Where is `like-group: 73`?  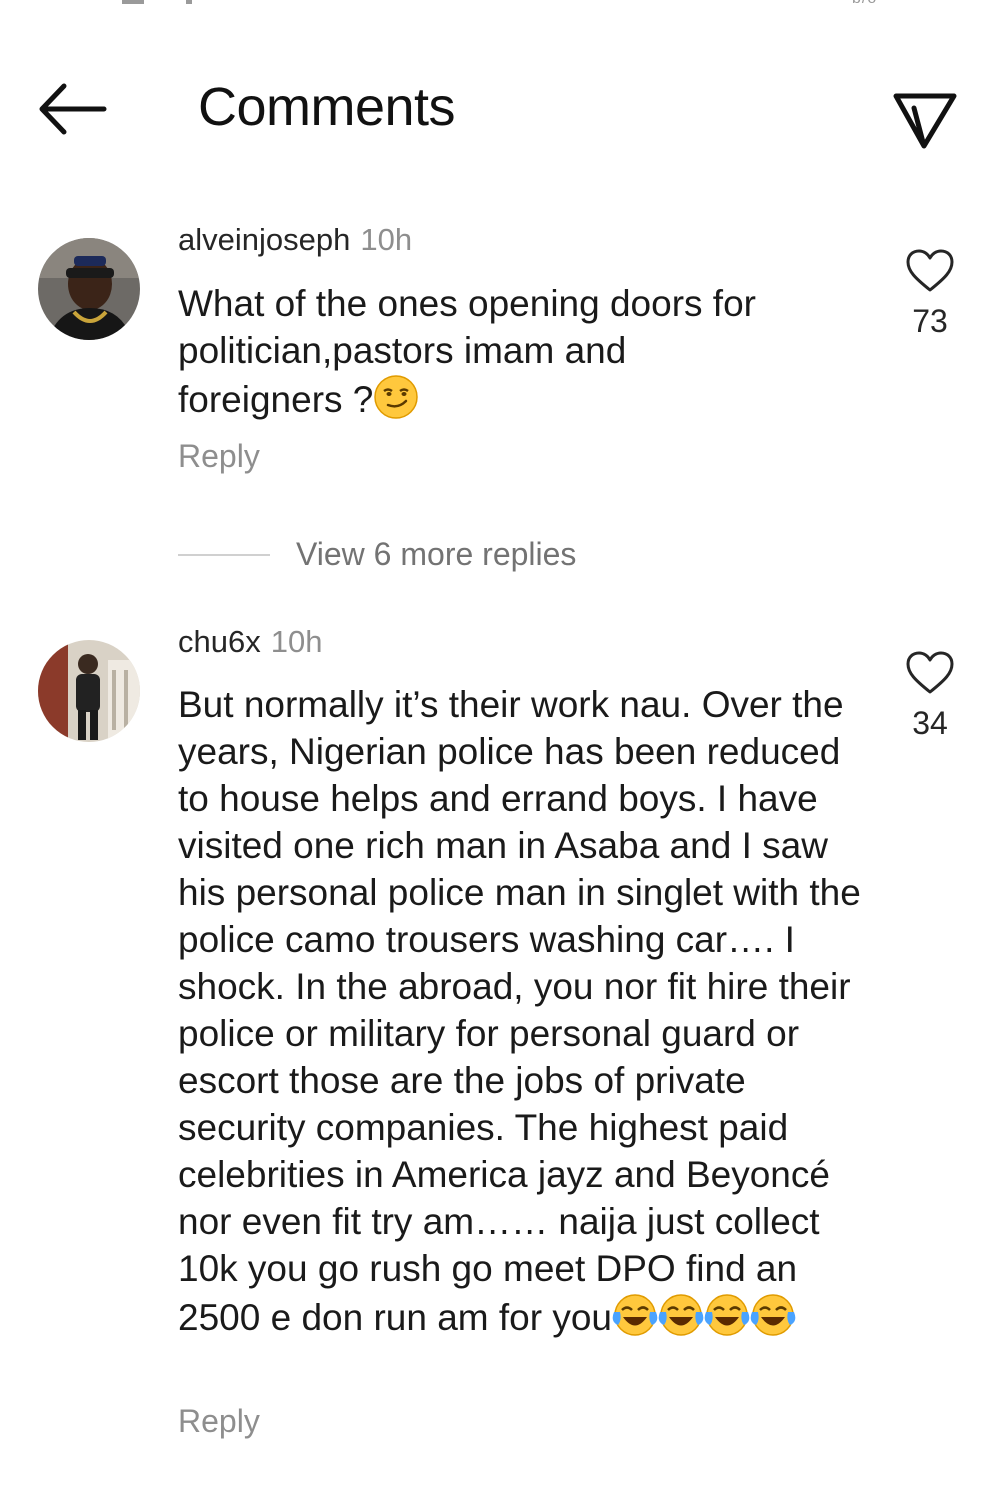 like-group: 73 is located at coordinates (930, 294).